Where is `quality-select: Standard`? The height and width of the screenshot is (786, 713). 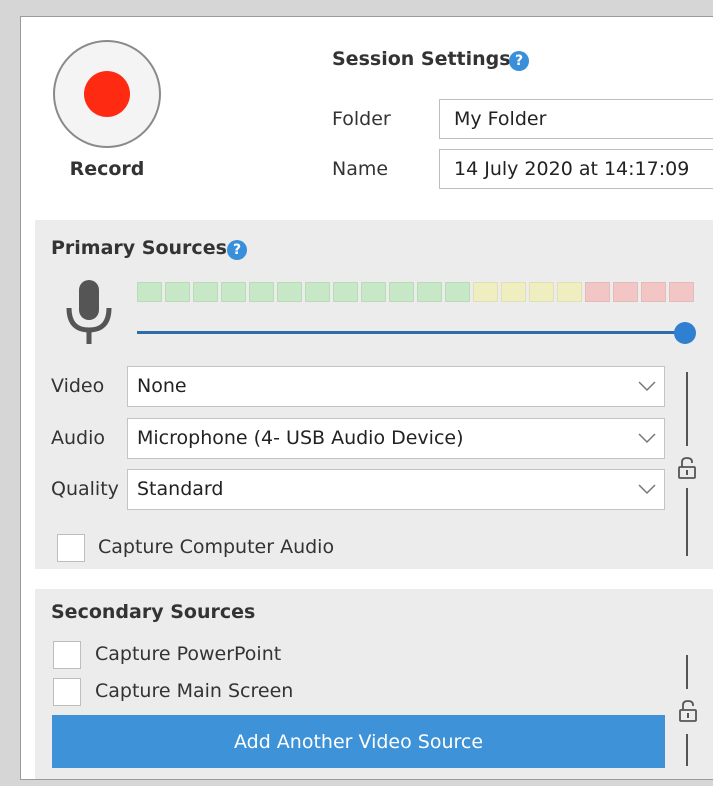
quality-select: Standard is located at coordinates (396, 489).